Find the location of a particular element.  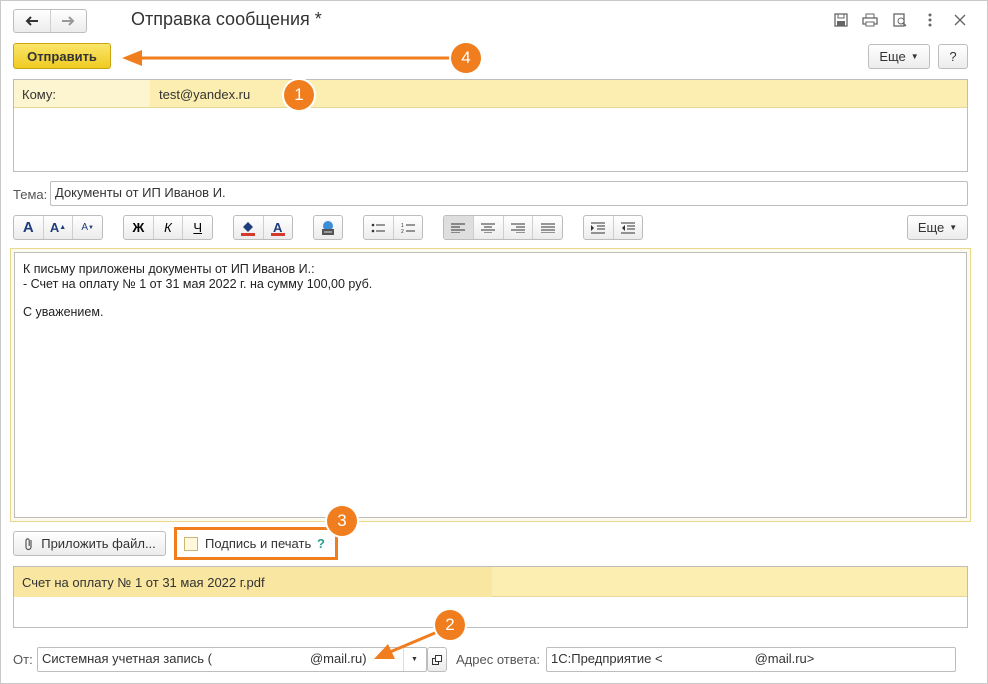

from-select: Системная учетная запись ( @mail.ru) is located at coordinates (232, 659).